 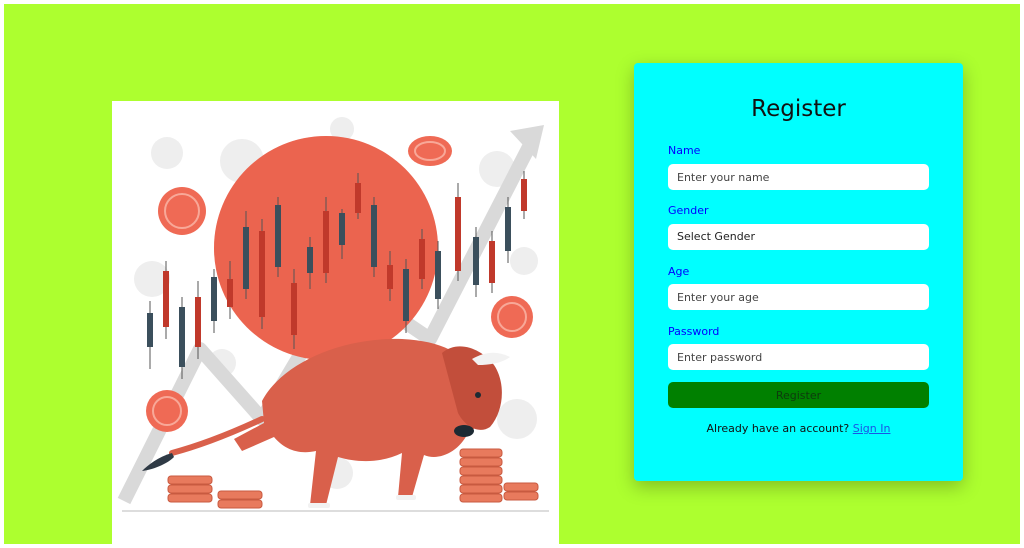 What do you see at coordinates (688, 210) in the screenshot?
I see `gender-label: Gender` at bounding box center [688, 210].